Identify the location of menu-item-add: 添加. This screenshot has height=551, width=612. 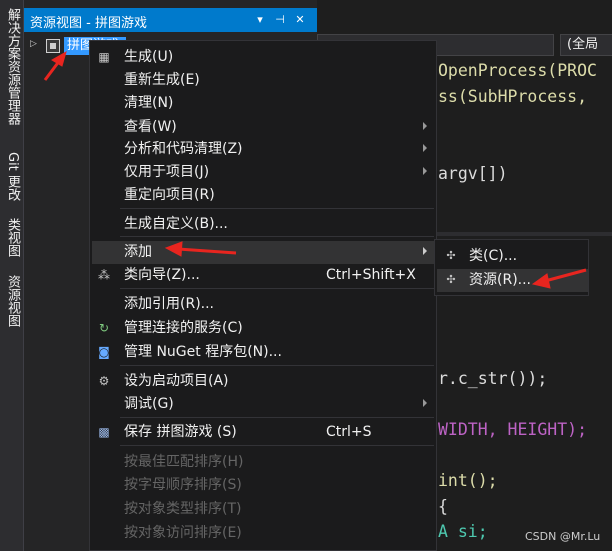
(264, 252).